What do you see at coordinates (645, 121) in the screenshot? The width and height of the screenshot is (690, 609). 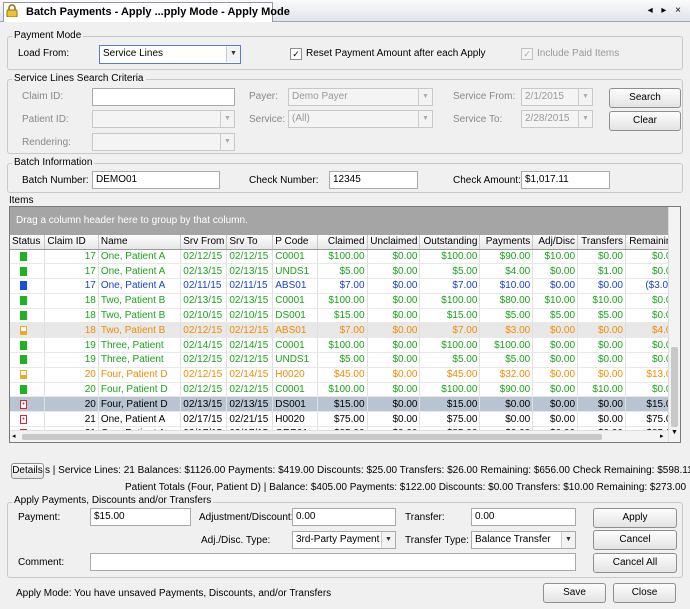 I see `clear-button: Clear` at bounding box center [645, 121].